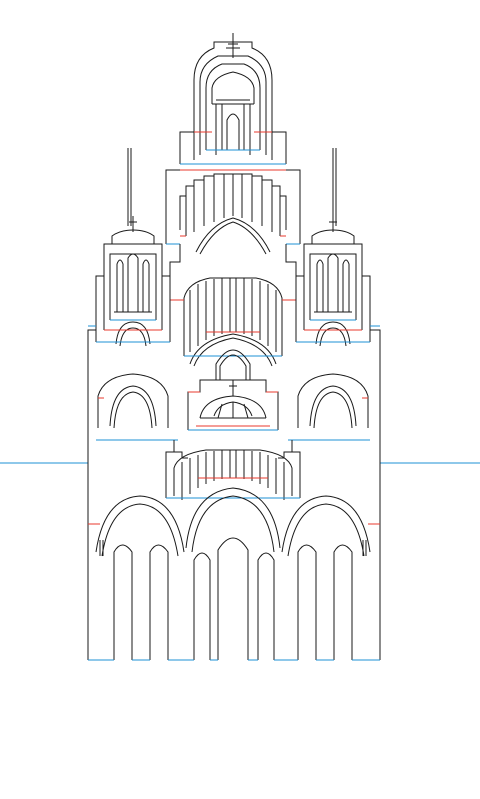 Image resolution: width=480 pixels, height=799 pixels. Describe the element at coordinates (233, 212) in the screenshot. I see `upper-vault` at that location.